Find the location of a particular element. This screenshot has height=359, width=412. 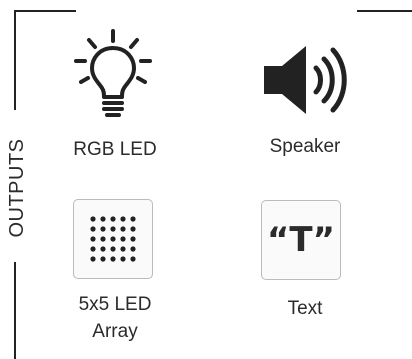

text-icon-glyph: “T” is located at coordinates (301, 240).